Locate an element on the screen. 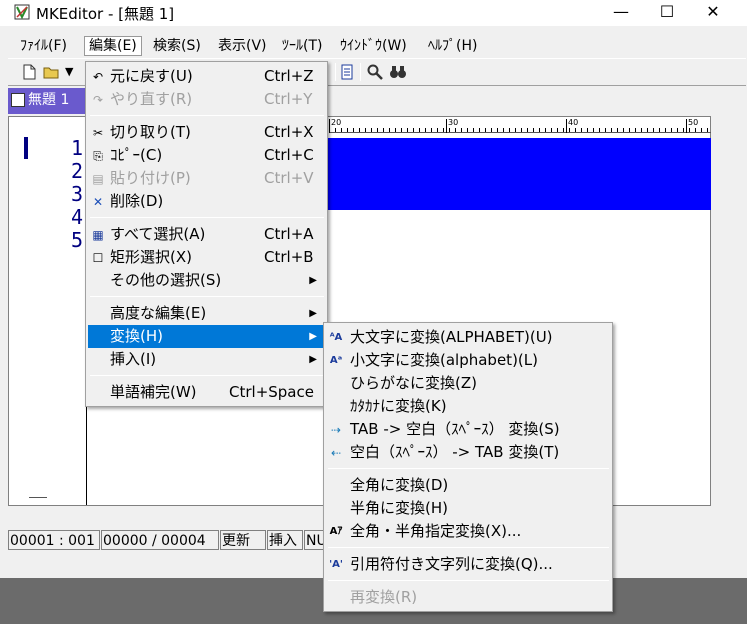 This screenshot has height=624, width=747. mkeditor-app-icon is located at coordinates (22, 12).